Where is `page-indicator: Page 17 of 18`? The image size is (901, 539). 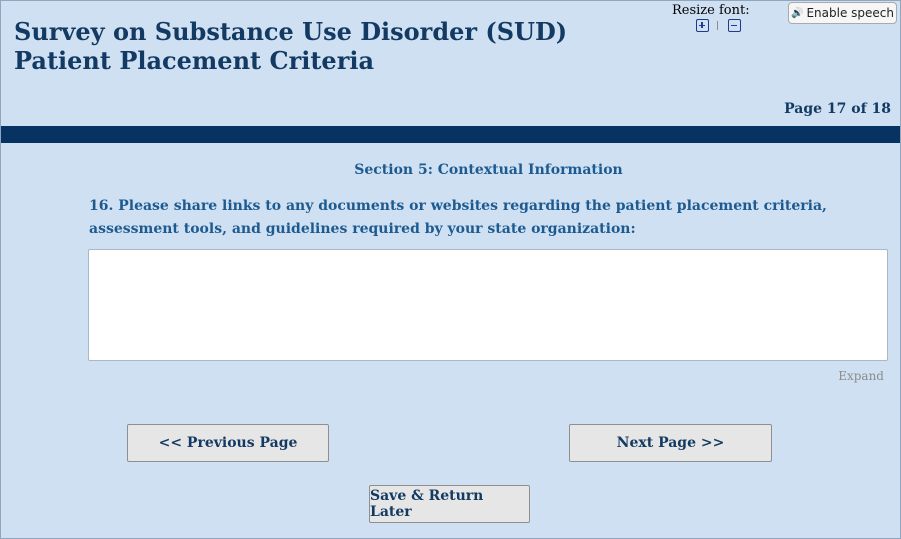 page-indicator: Page 17 of 18 is located at coordinates (837, 109).